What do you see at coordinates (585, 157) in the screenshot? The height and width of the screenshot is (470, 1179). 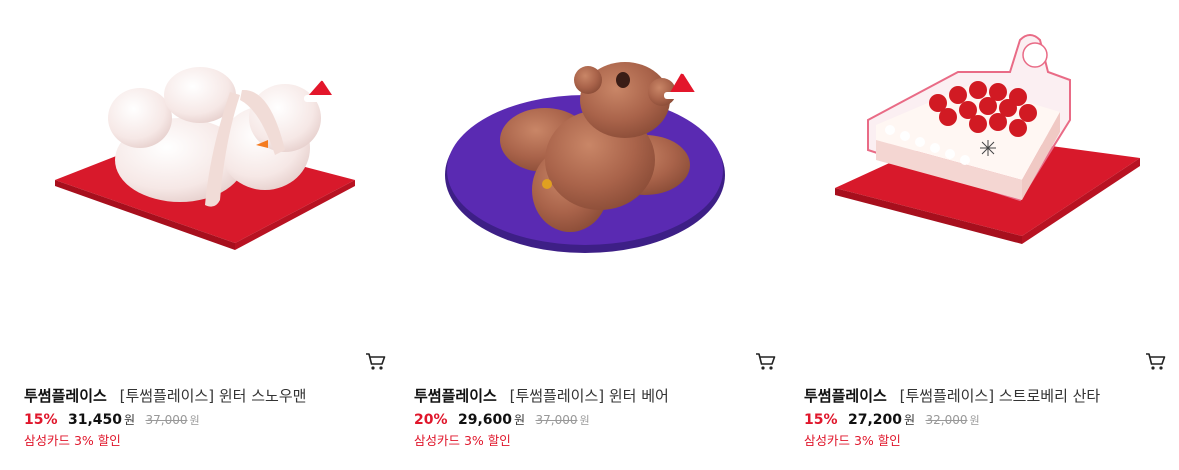 I see `bear-cake-image` at bounding box center [585, 157].